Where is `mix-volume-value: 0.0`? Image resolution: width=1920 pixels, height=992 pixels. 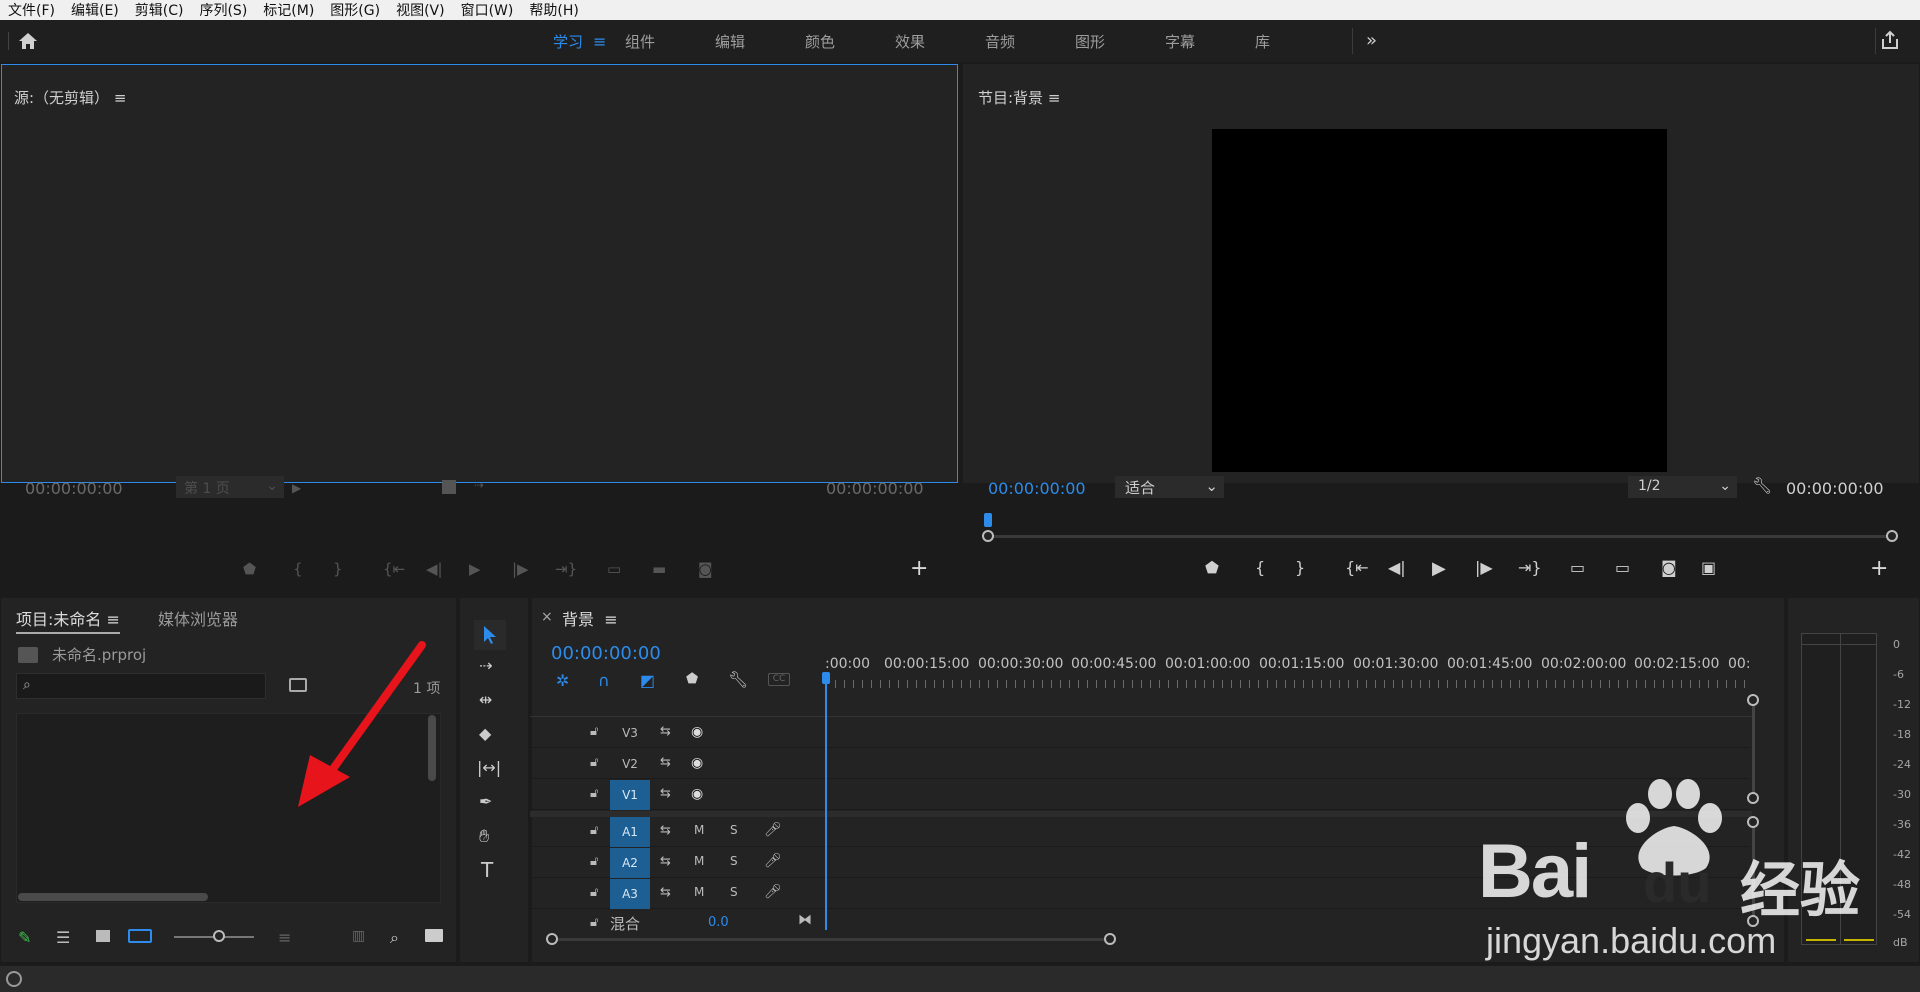
mix-volume-value: 0.0 is located at coordinates (718, 922).